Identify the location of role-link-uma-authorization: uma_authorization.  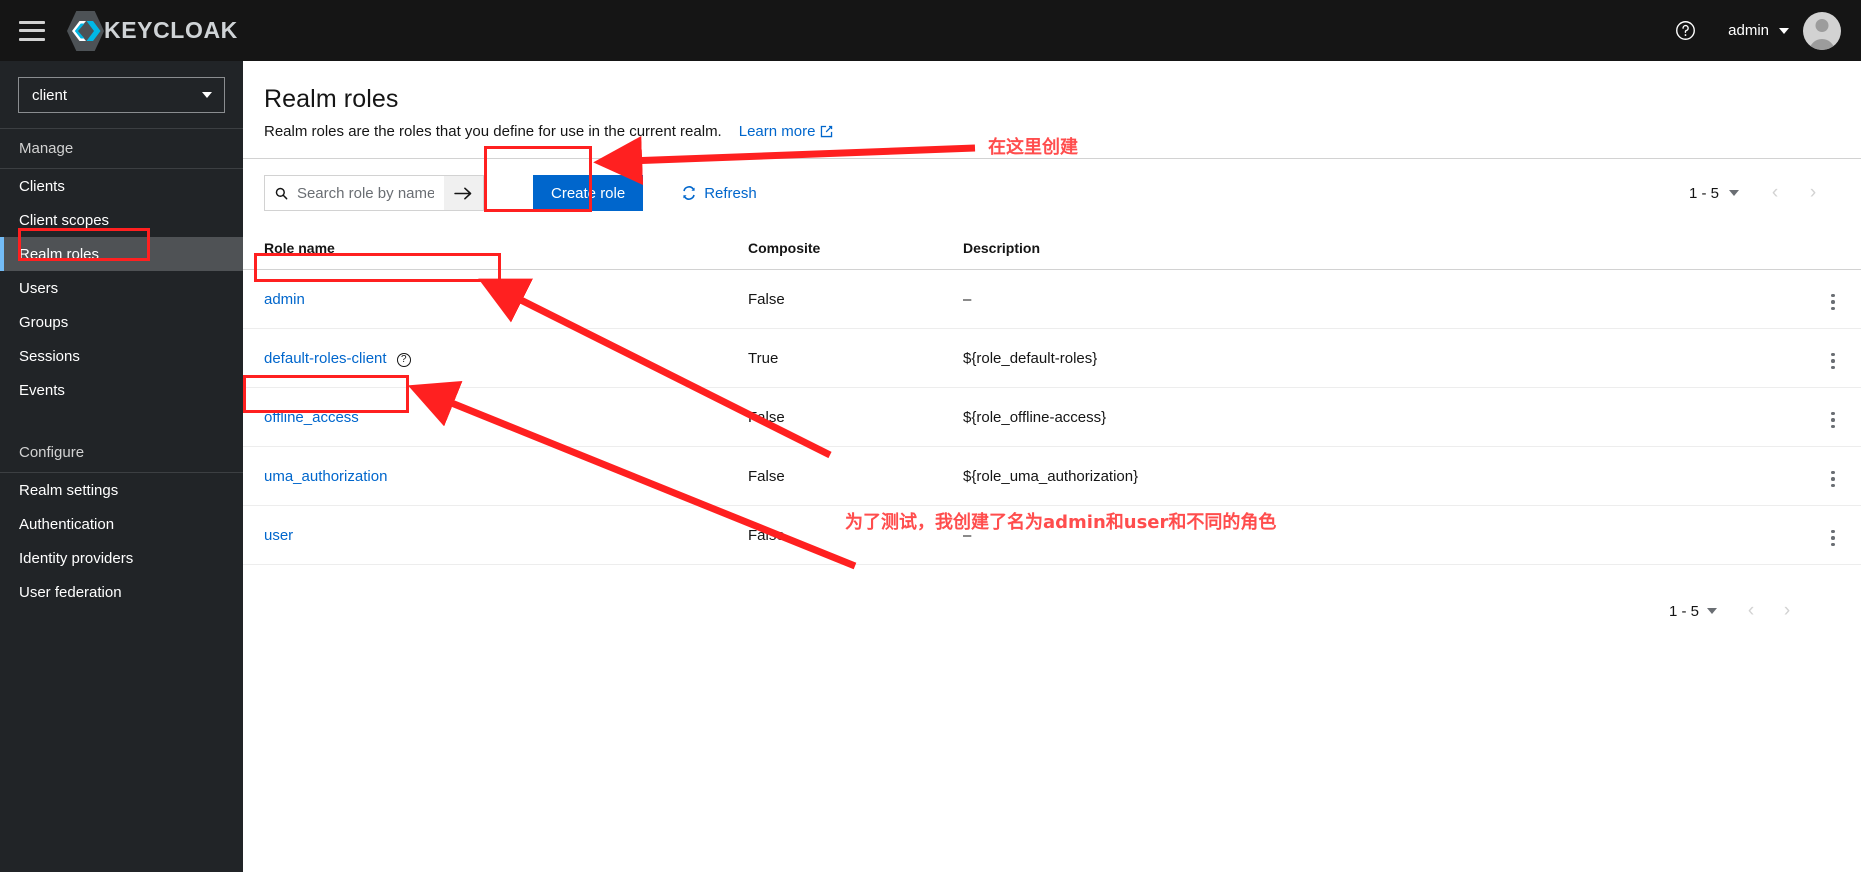
(325, 476).